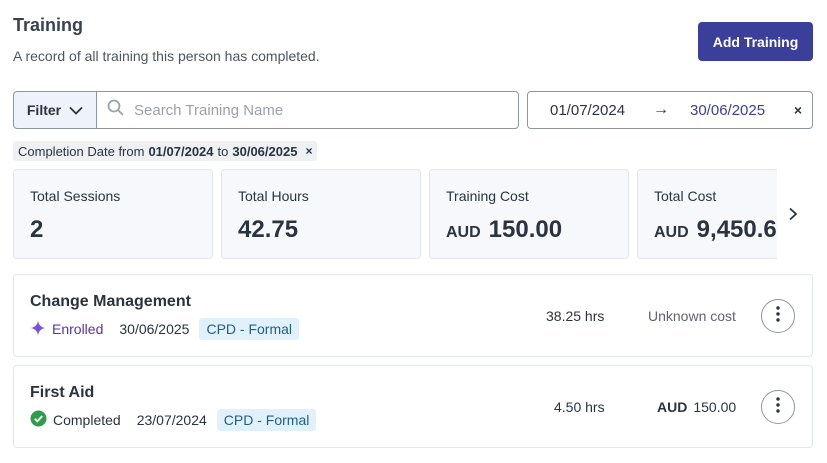 The image size is (827, 463). I want to click on status-text: Completed, so click(87, 420).